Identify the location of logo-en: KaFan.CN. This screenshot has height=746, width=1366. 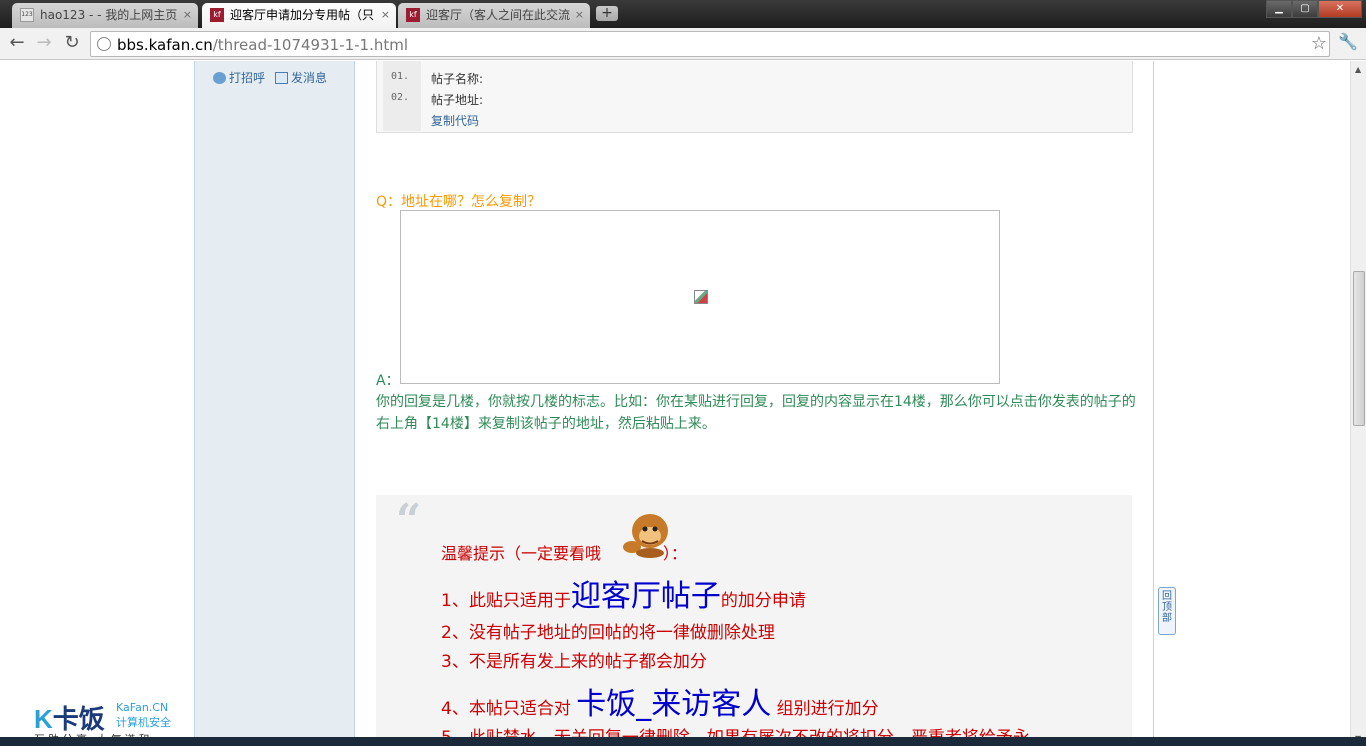
(142, 707).